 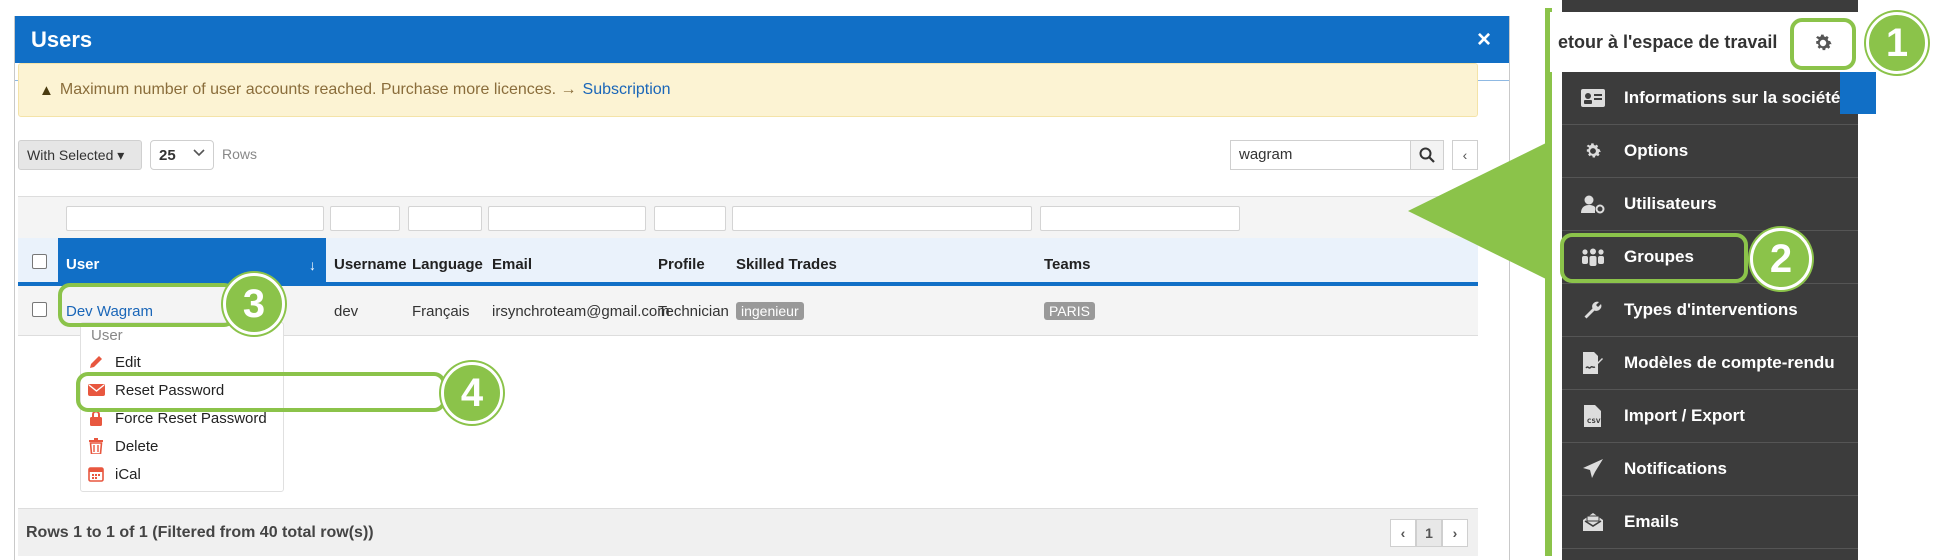 What do you see at coordinates (1668, 41) in the screenshot?
I see `back-to-workspace-label: etour à l'espace de travail` at bounding box center [1668, 41].